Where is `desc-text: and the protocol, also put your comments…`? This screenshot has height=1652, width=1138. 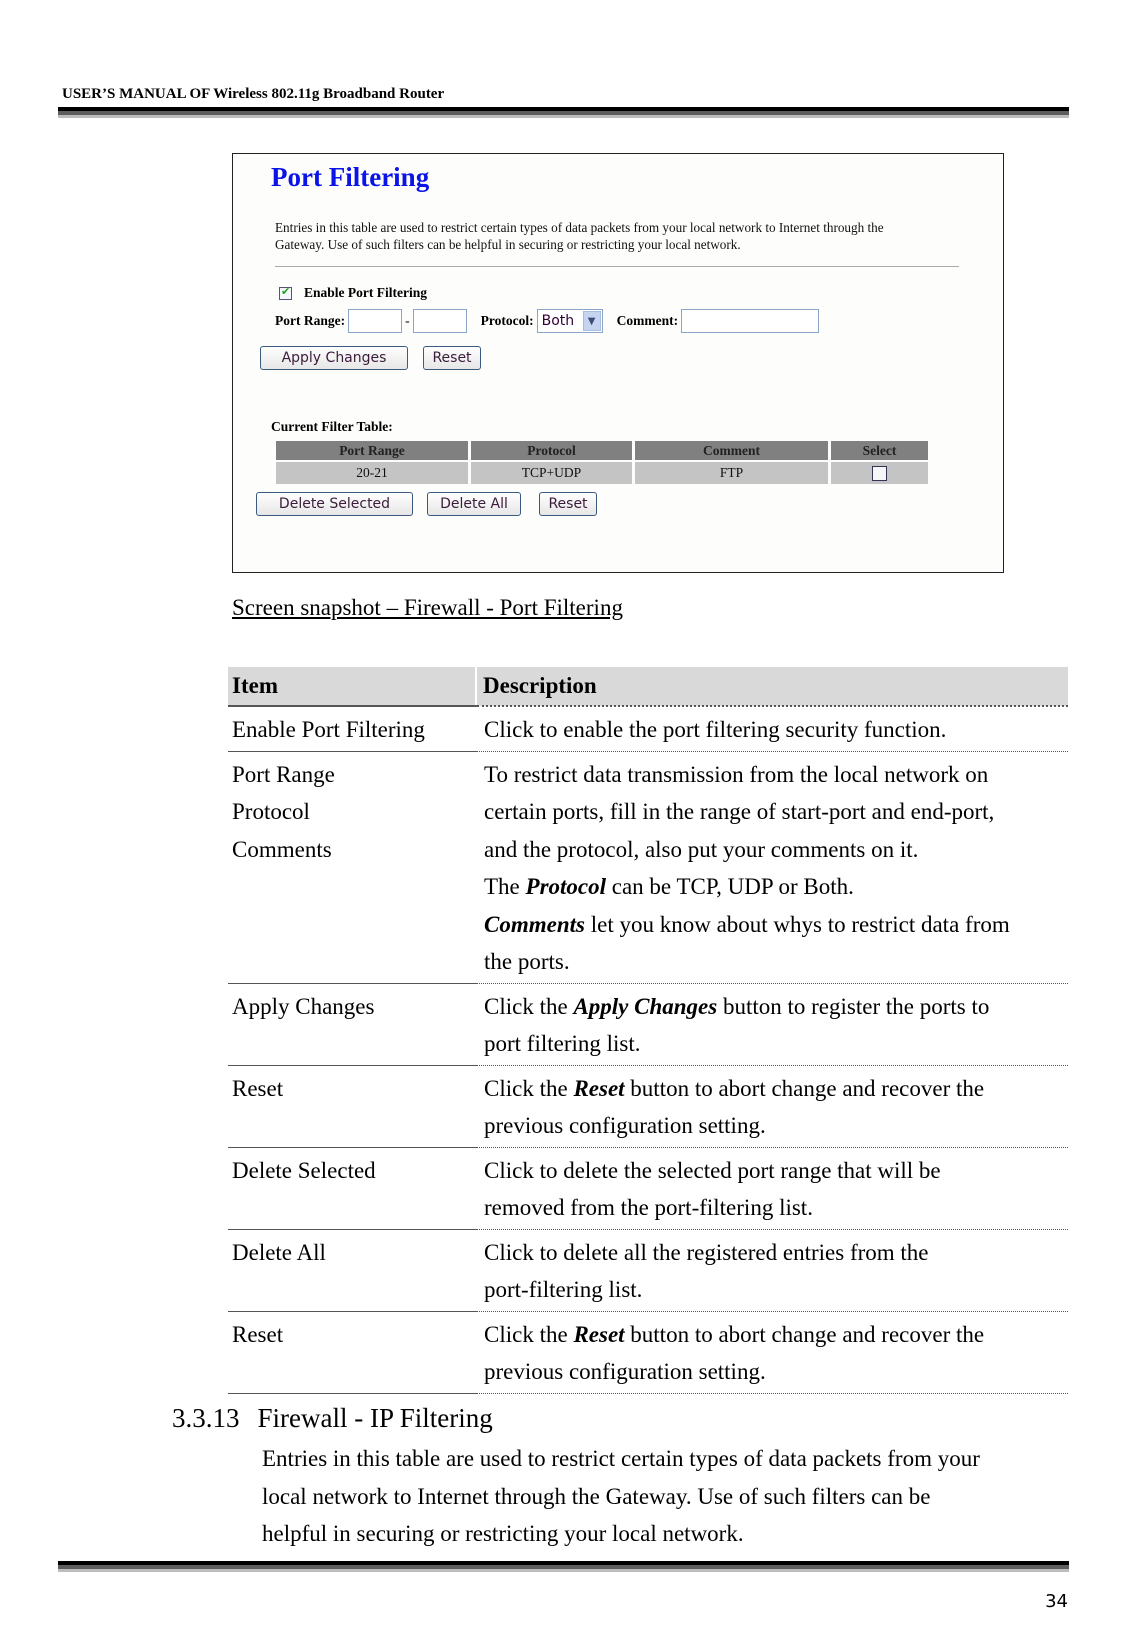
desc-text: and the protocol, also put your comments… is located at coordinates (701, 849).